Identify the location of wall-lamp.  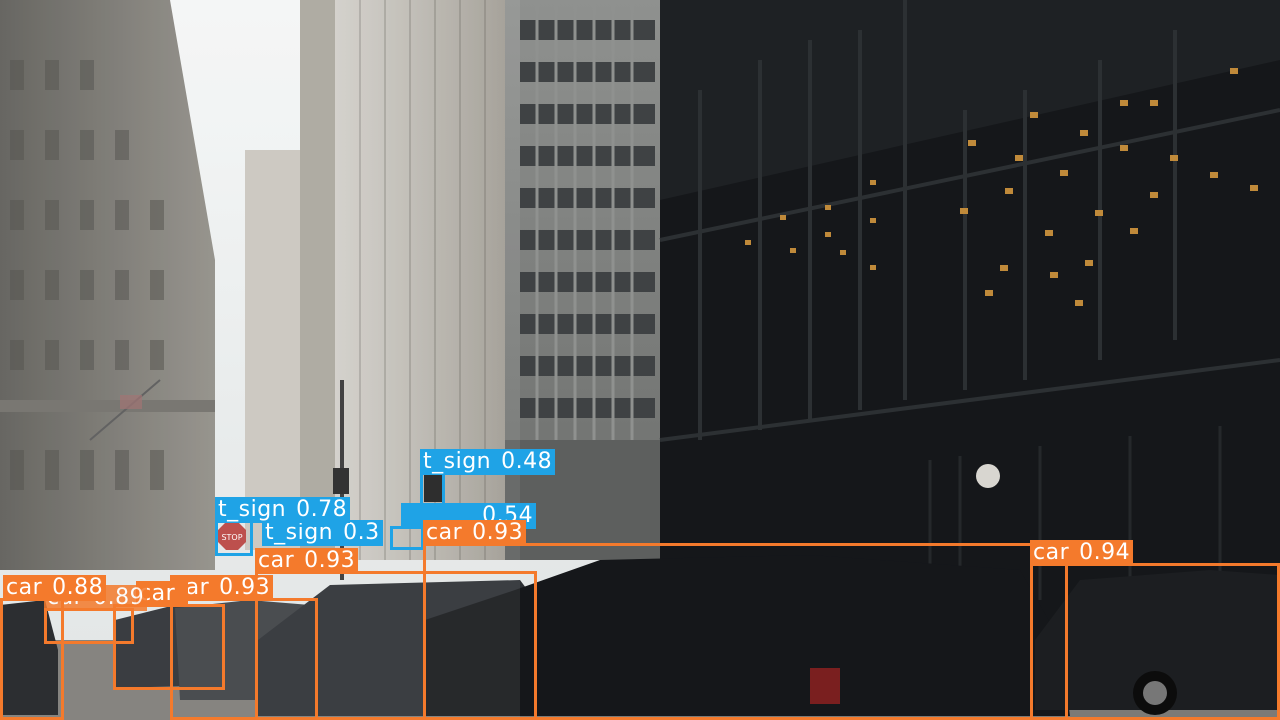
(988, 476).